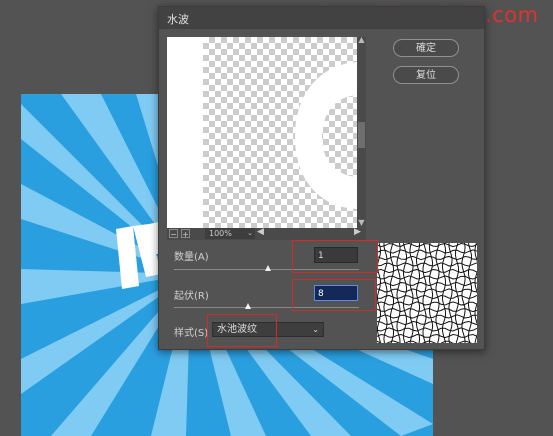  What do you see at coordinates (334, 295) in the screenshot?
I see `ridges-highlight-box` at bounding box center [334, 295].